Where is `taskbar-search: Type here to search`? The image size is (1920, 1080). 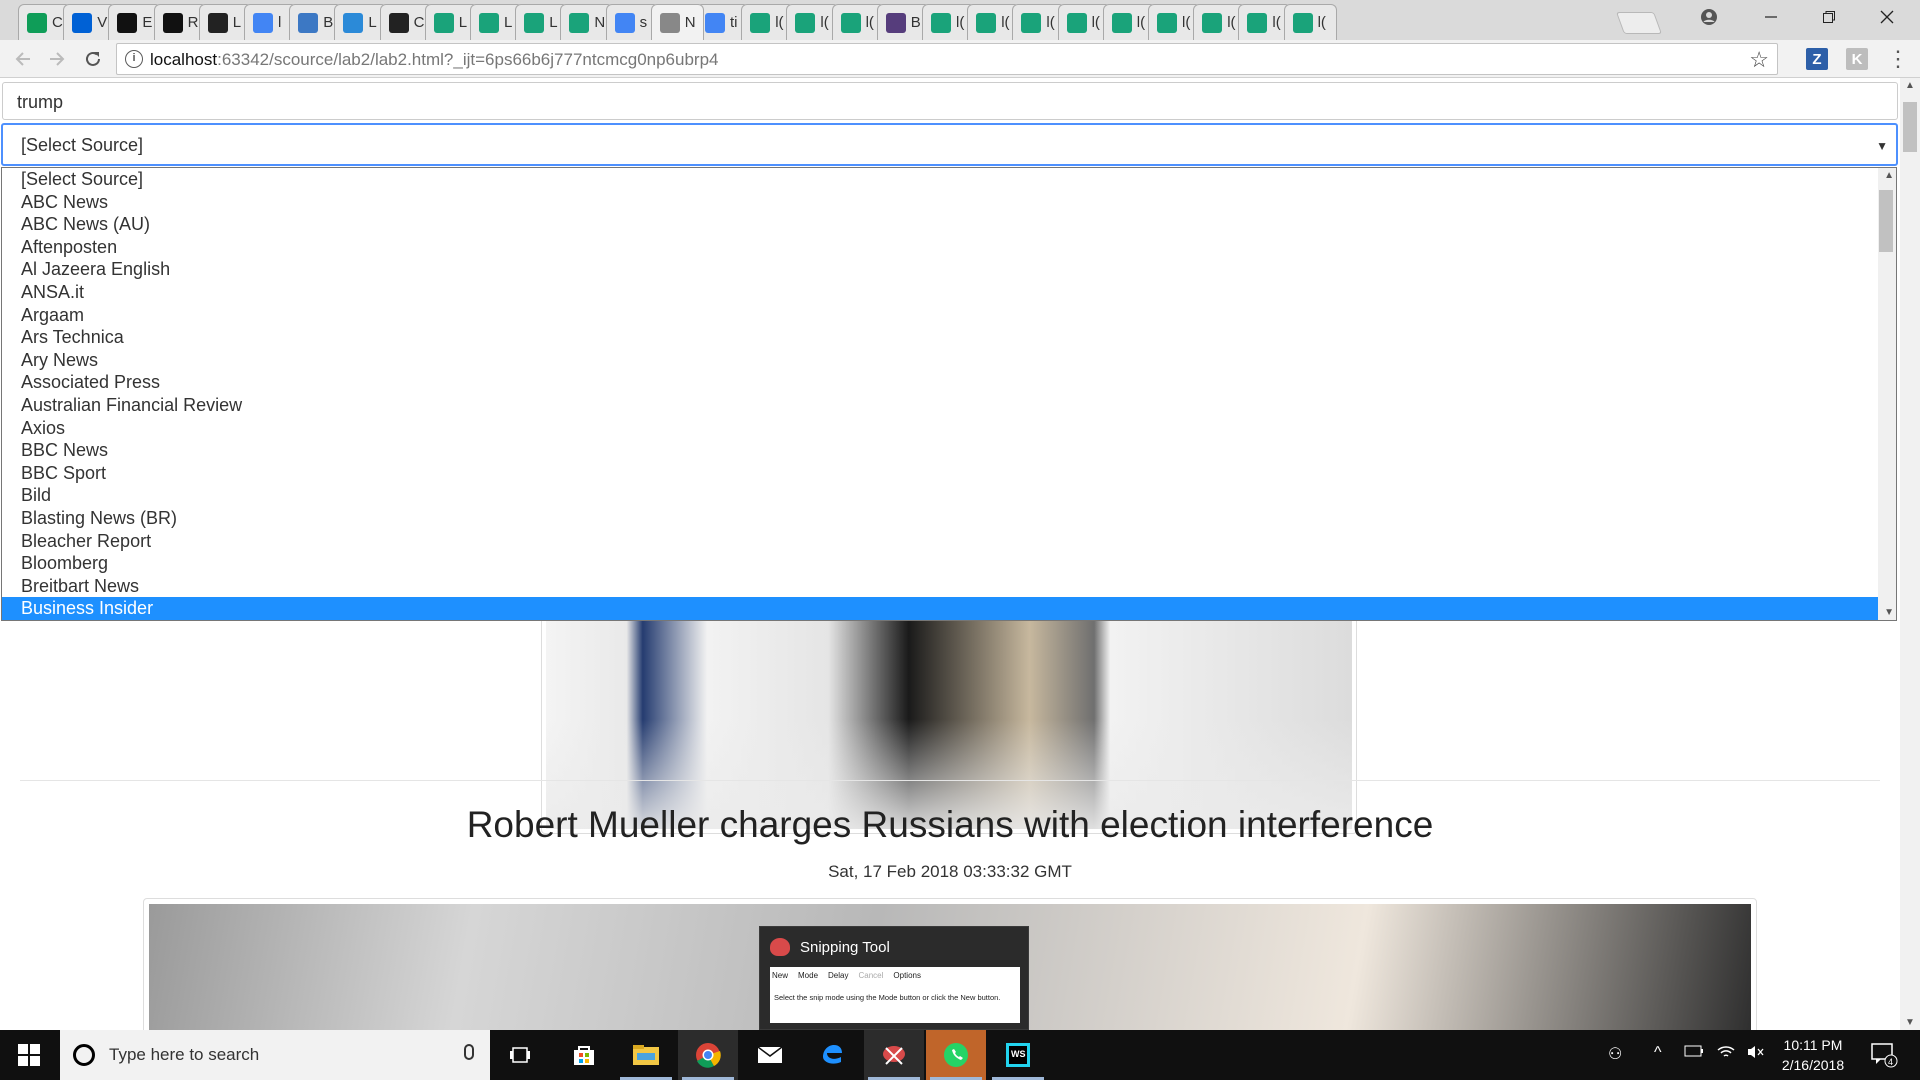 taskbar-search: Type here to search is located at coordinates (275, 1055).